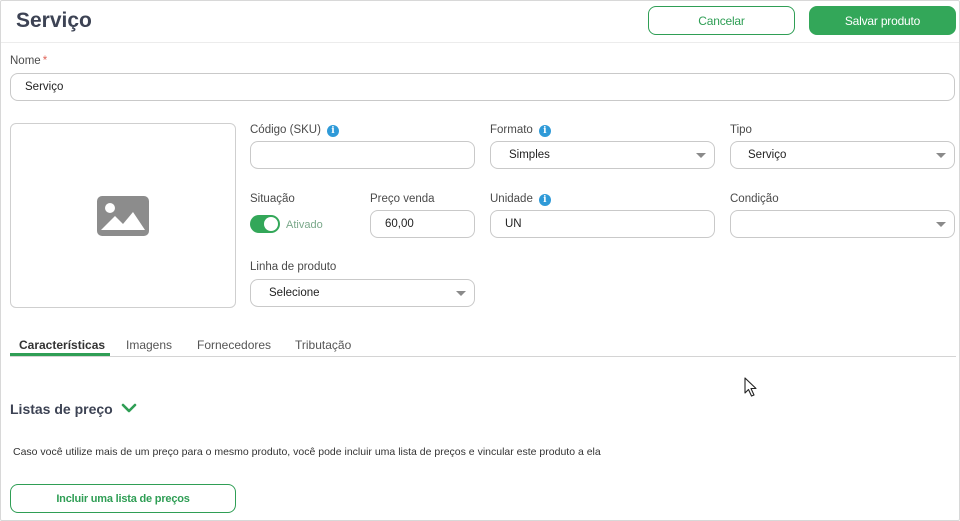 This screenshot has height=521, width=960. I want to click on toggle-knob, so click(271, 224).